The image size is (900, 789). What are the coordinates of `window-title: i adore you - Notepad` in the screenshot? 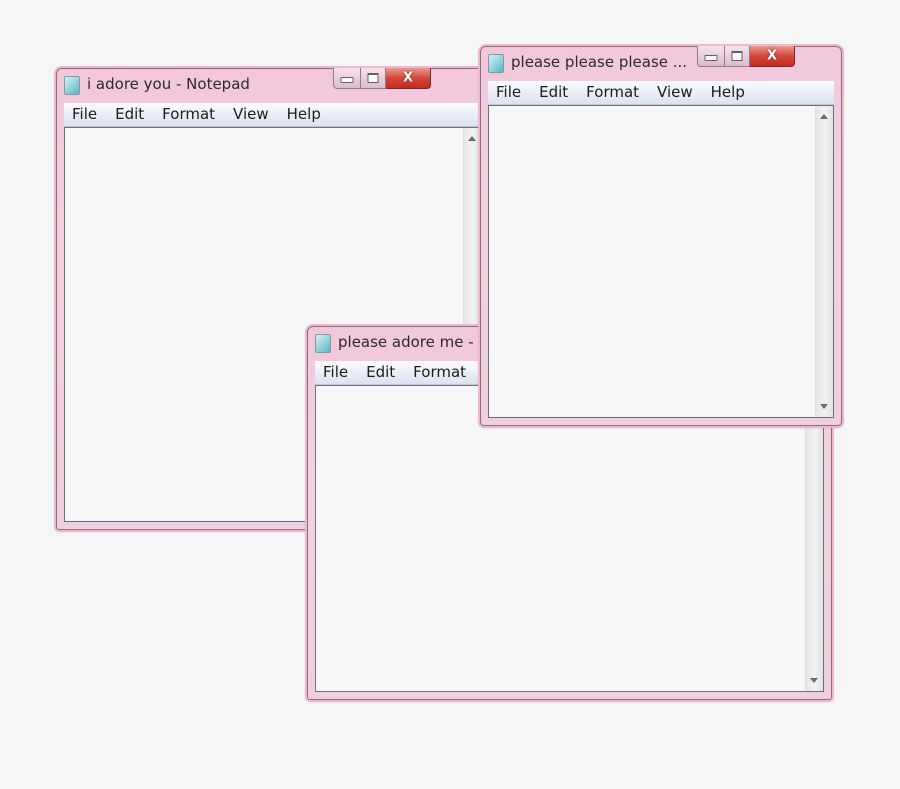 It's located at (168, 84).